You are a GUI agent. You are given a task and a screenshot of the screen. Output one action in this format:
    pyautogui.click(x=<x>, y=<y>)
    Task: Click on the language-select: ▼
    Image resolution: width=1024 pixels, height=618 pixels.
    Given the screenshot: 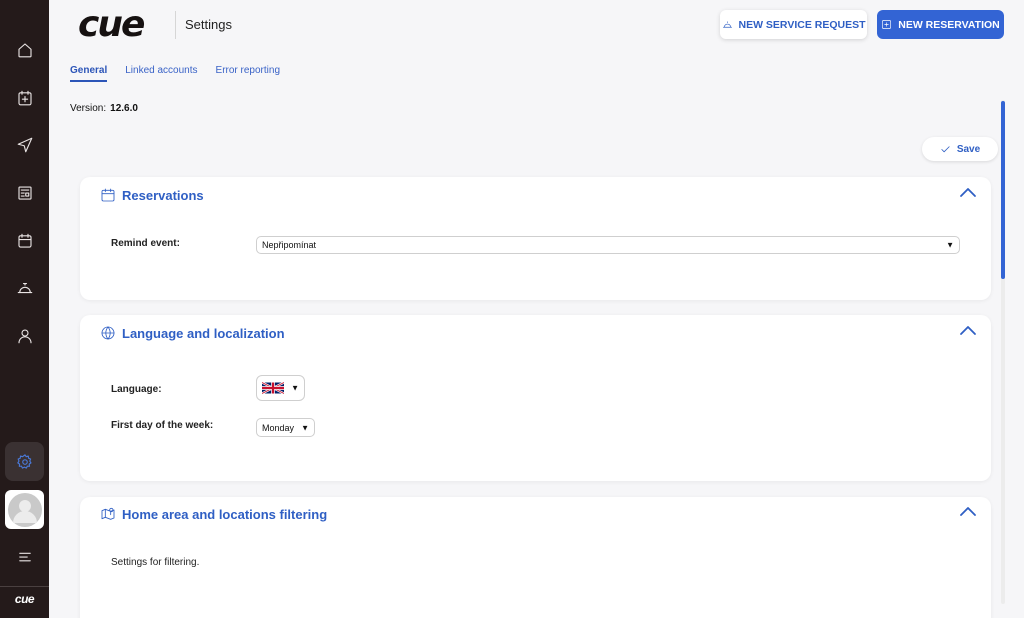 What is the action you would take?
    pyautogui.click(x=280, y=388)
    